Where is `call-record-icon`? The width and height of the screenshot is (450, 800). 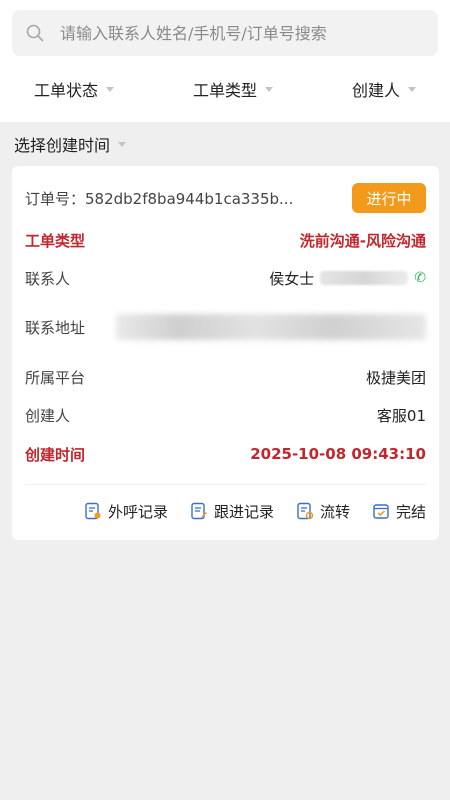
call-record-icon is located at coordinates (93, 511).